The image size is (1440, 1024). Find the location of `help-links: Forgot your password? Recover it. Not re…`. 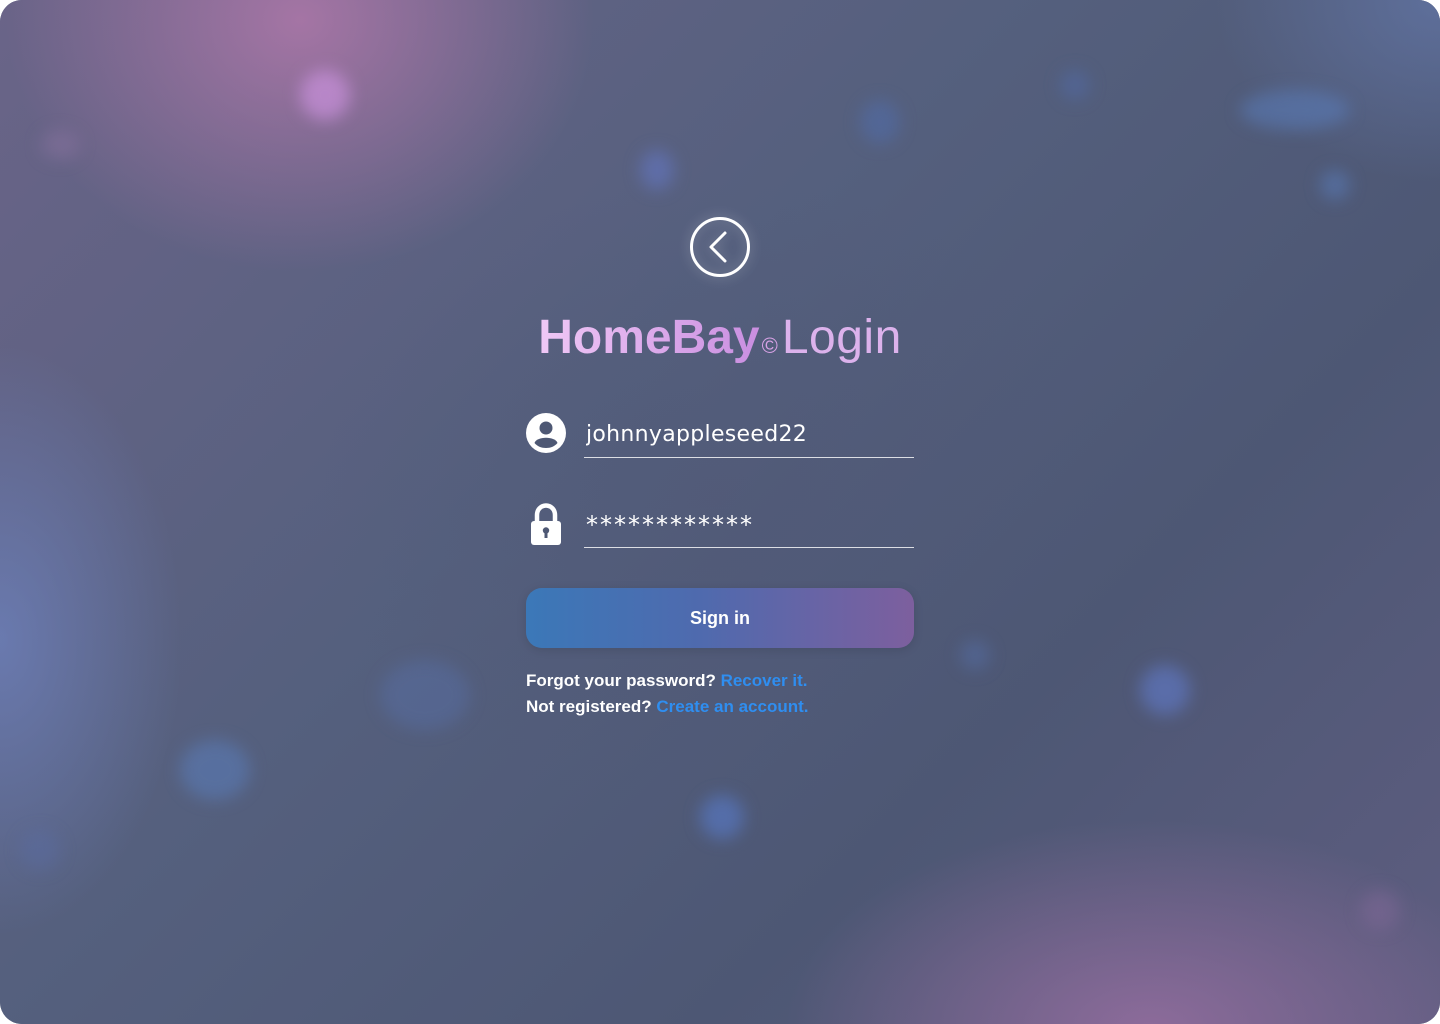

help-links: Forgot your password? Recover it. Not re… is located at coordinates (720, 694).